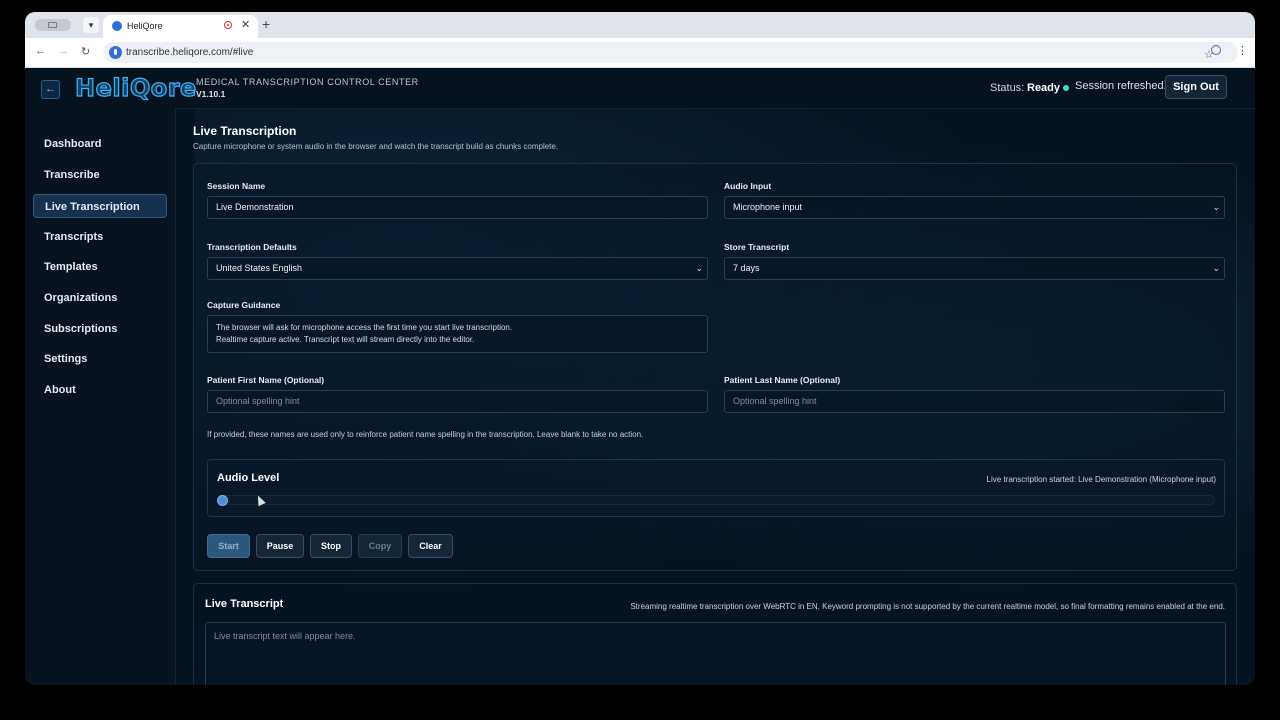 The height and width of the screenshot is (720, 1280). I want to click on window-controls, so click(53, 25).